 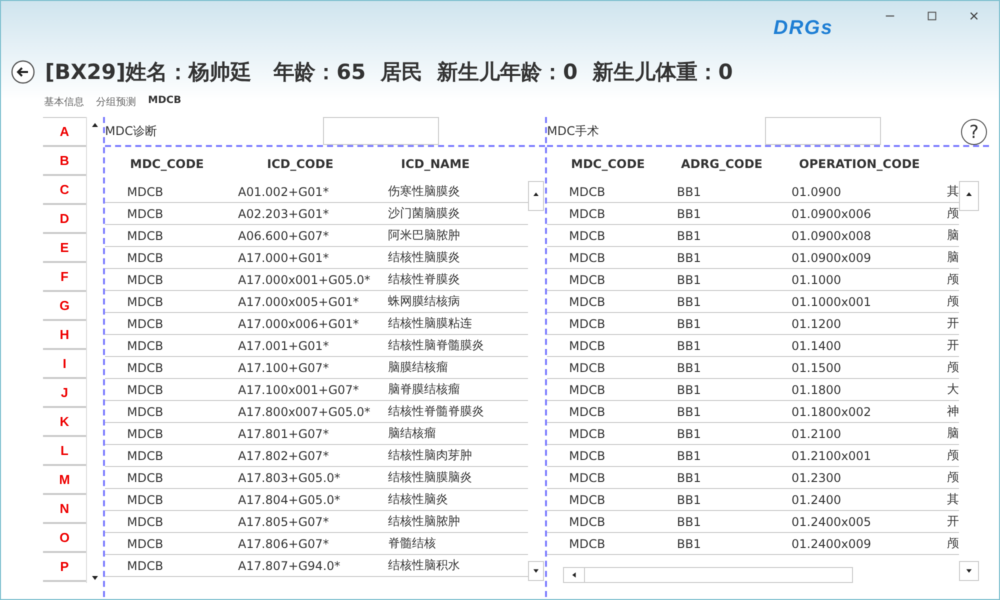 What do you see at coordinates (832, 257) in the screenshot?
I see `table-cell-text: 01.0900x009` at bounding box center [832, 257].